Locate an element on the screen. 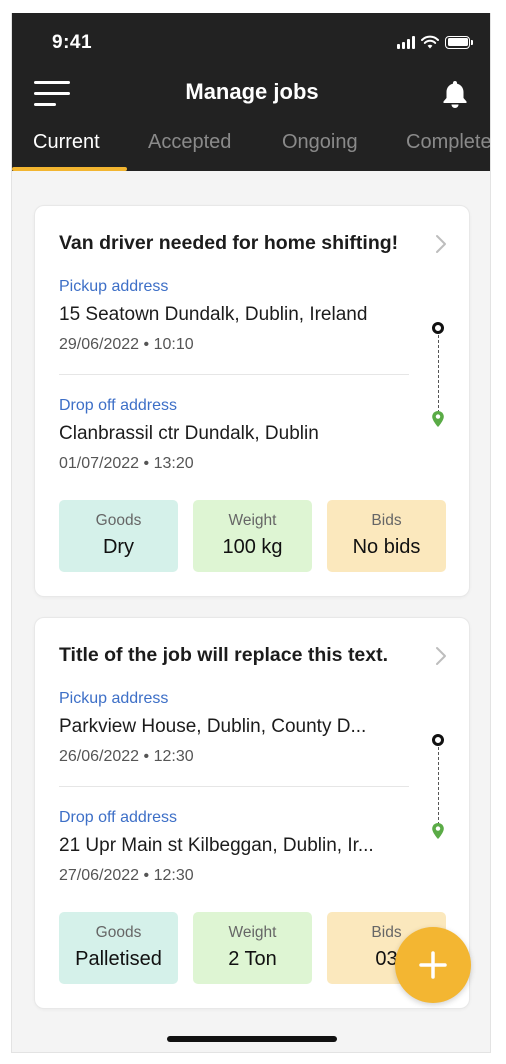 The width and height of the screenshot is (506, 1064). tab-complete: Complete is located at coordinates (448, 142).